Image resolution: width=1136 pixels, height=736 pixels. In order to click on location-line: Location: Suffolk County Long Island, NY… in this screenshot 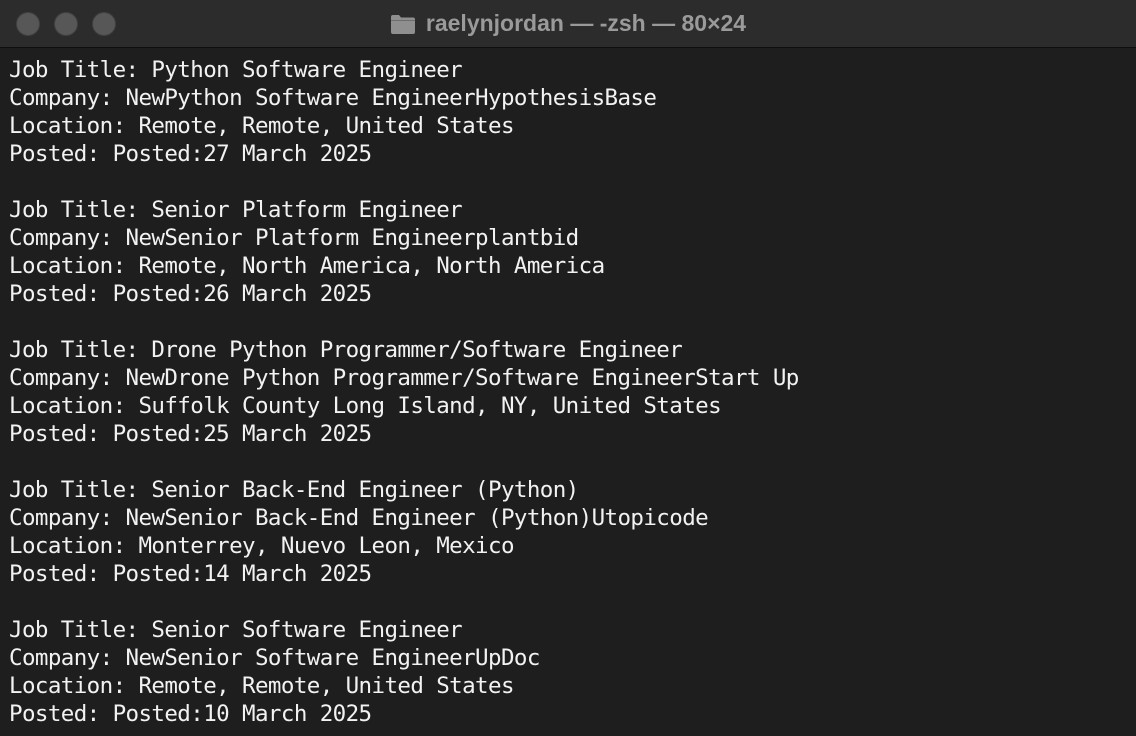, I will do `click(365, 406)`.